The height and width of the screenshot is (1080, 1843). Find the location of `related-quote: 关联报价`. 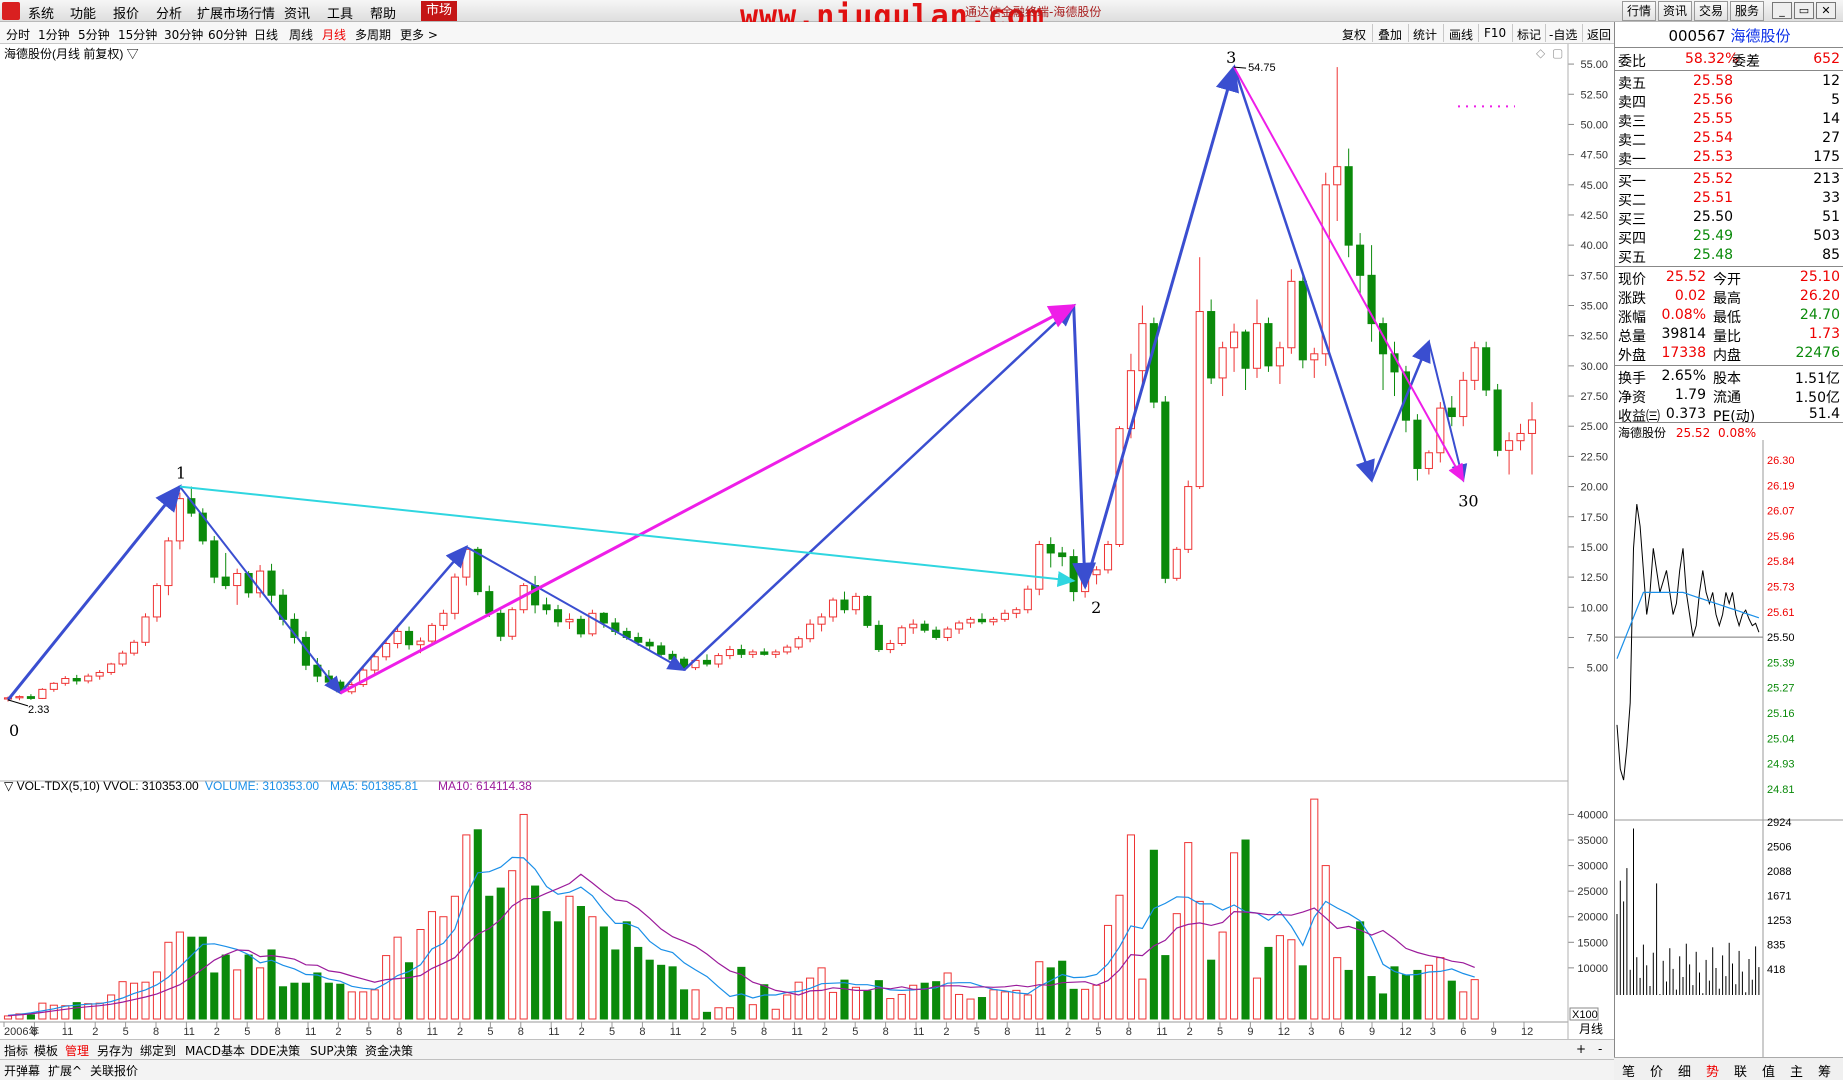

related-quote: 关联报价 is located at coordinates (114, 1070).